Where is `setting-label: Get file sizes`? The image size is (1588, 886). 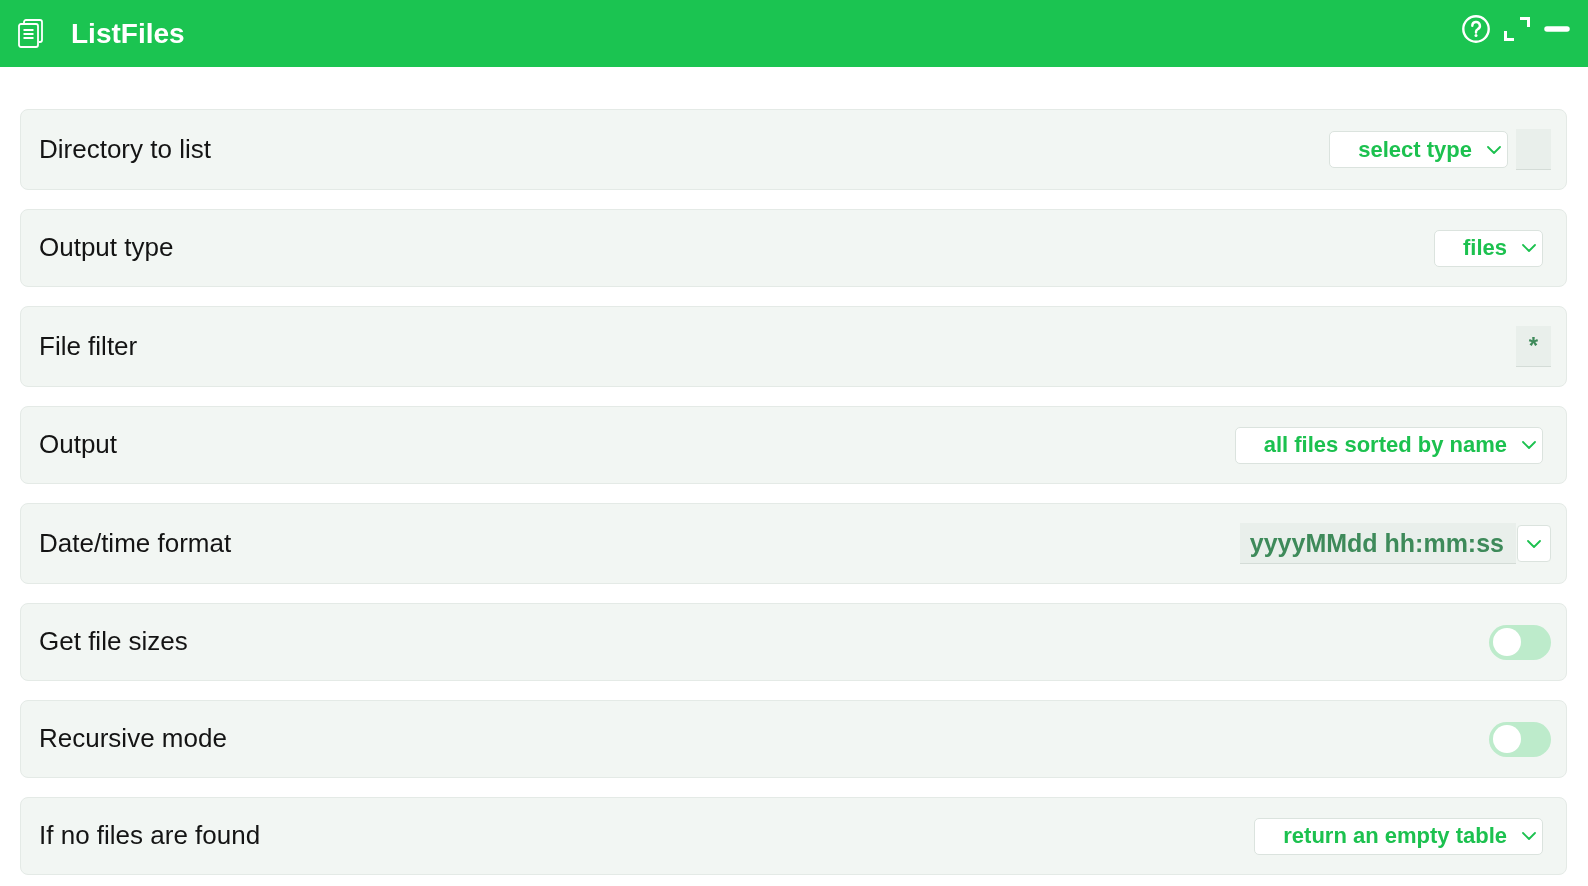
setting-label: Get file sizes is located at coordinates (114, 642).